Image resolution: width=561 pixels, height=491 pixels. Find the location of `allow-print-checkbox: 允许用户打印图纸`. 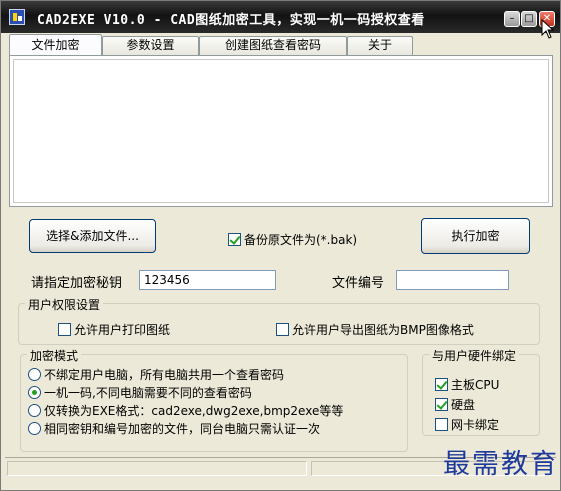

allow-print-checkbox: 允许用户打印图纸 is located at coordinates (114, 329).